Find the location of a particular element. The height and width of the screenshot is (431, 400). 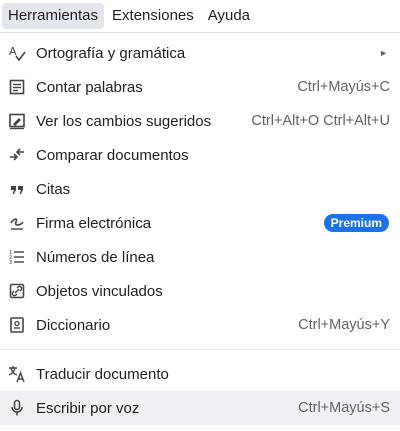

menubar-ayuda: Ayuda is located at coordinates (229, 16).